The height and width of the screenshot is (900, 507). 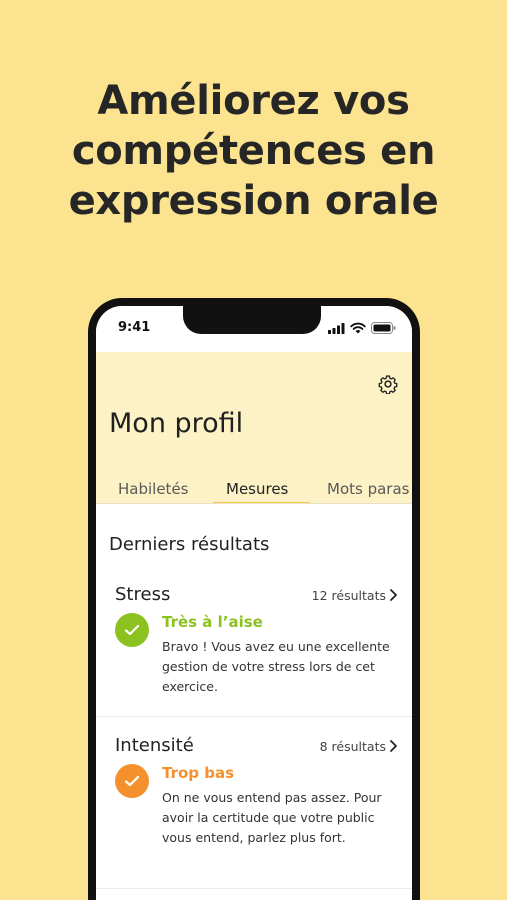 I want to click on warning-check-icon, so click(x=132, y=781).